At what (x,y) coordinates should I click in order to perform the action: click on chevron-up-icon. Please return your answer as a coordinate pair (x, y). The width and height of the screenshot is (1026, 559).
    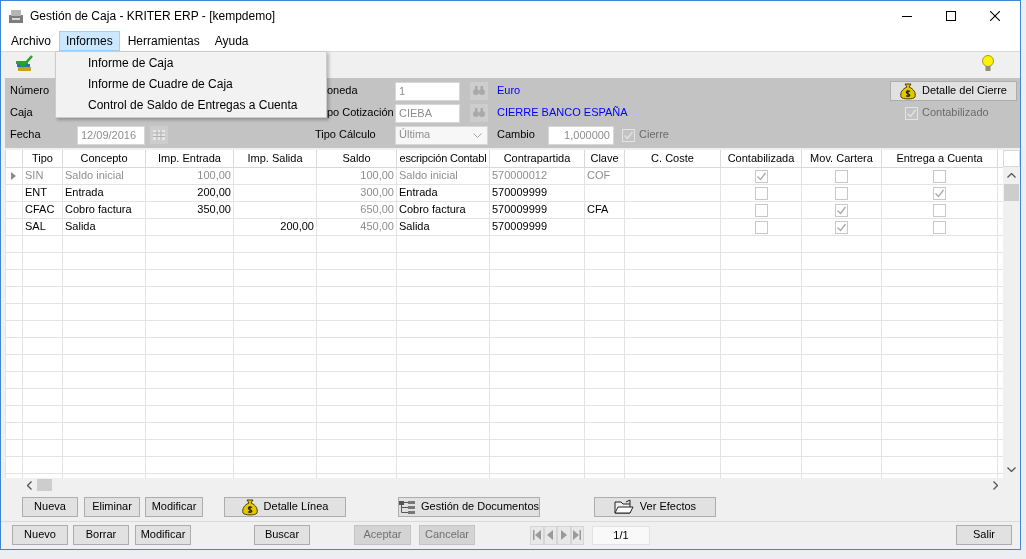
    Looking at the image, I should click on (1011, 175).